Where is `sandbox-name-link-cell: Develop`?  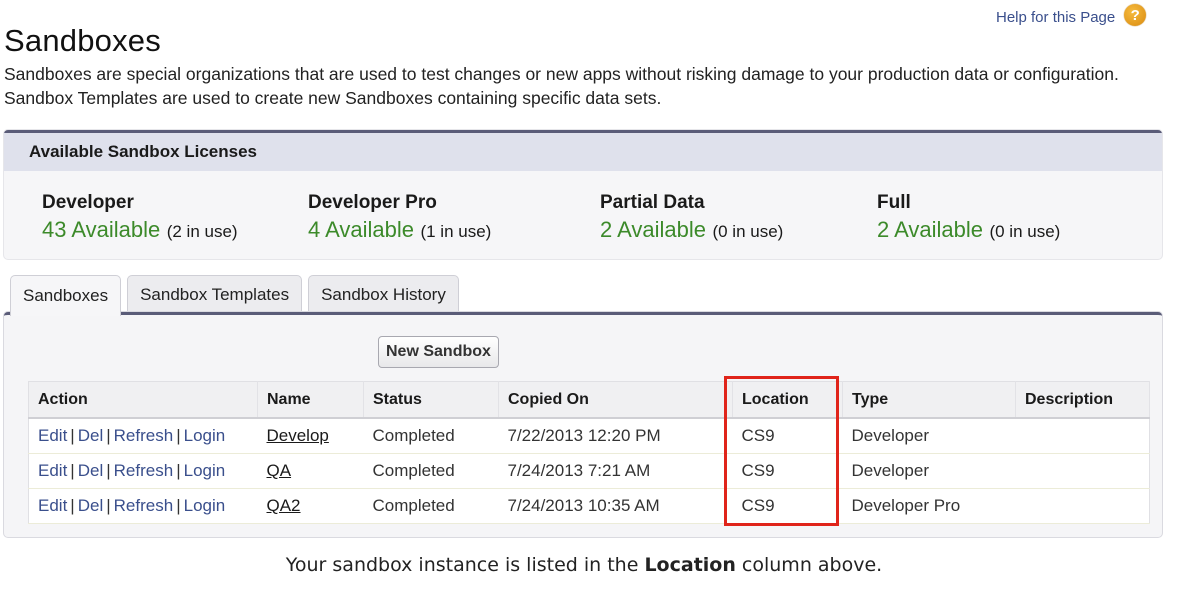 sandbox-name-link-cell: Develop is located at coordinates (310, 436).